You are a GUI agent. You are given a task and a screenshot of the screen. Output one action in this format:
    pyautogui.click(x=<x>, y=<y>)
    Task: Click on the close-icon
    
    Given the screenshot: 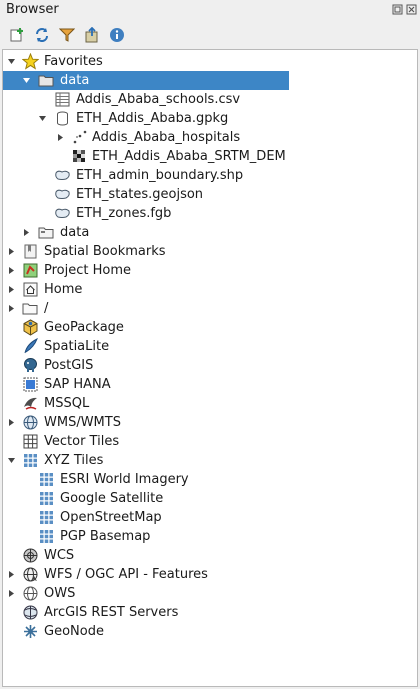 What is the action you would take?
    pyautogui.click(x=411, y=9)
    